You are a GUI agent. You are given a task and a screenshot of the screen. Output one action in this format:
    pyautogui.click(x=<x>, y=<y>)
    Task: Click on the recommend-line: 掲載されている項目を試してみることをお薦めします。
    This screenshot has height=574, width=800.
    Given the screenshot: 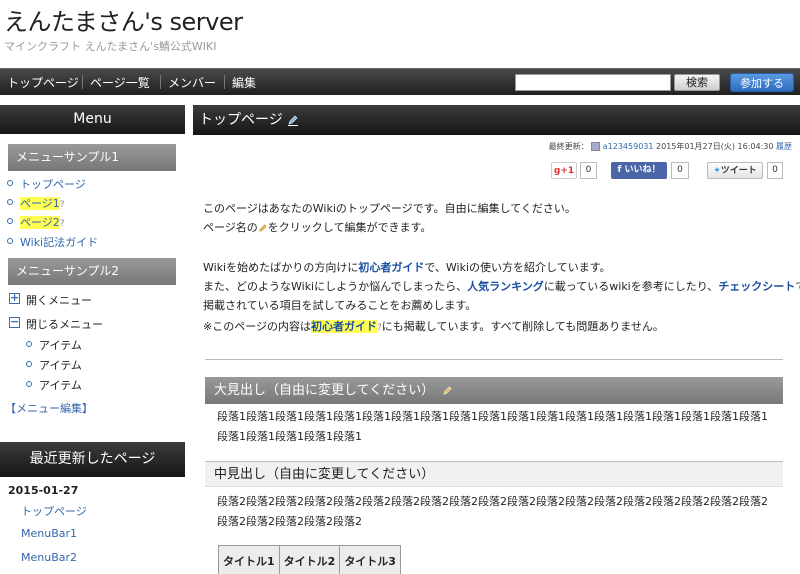 What is the action you would take?
    pyautogui.click(x=340, y=305)
    